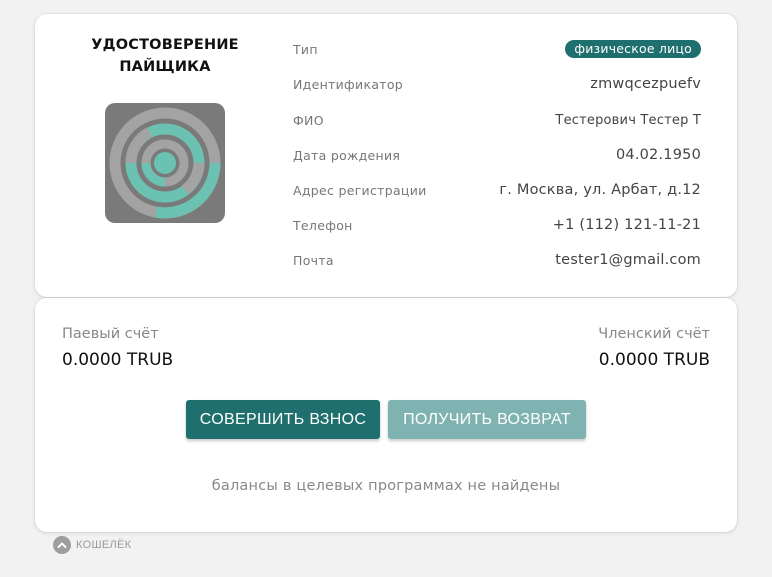 Image resolution: width=772 pixels, height=577 pixels. Describe the element at coordinates (626, 225) in the screenshot. I see `field-value: +1 (112) 121-11-21` at that location.